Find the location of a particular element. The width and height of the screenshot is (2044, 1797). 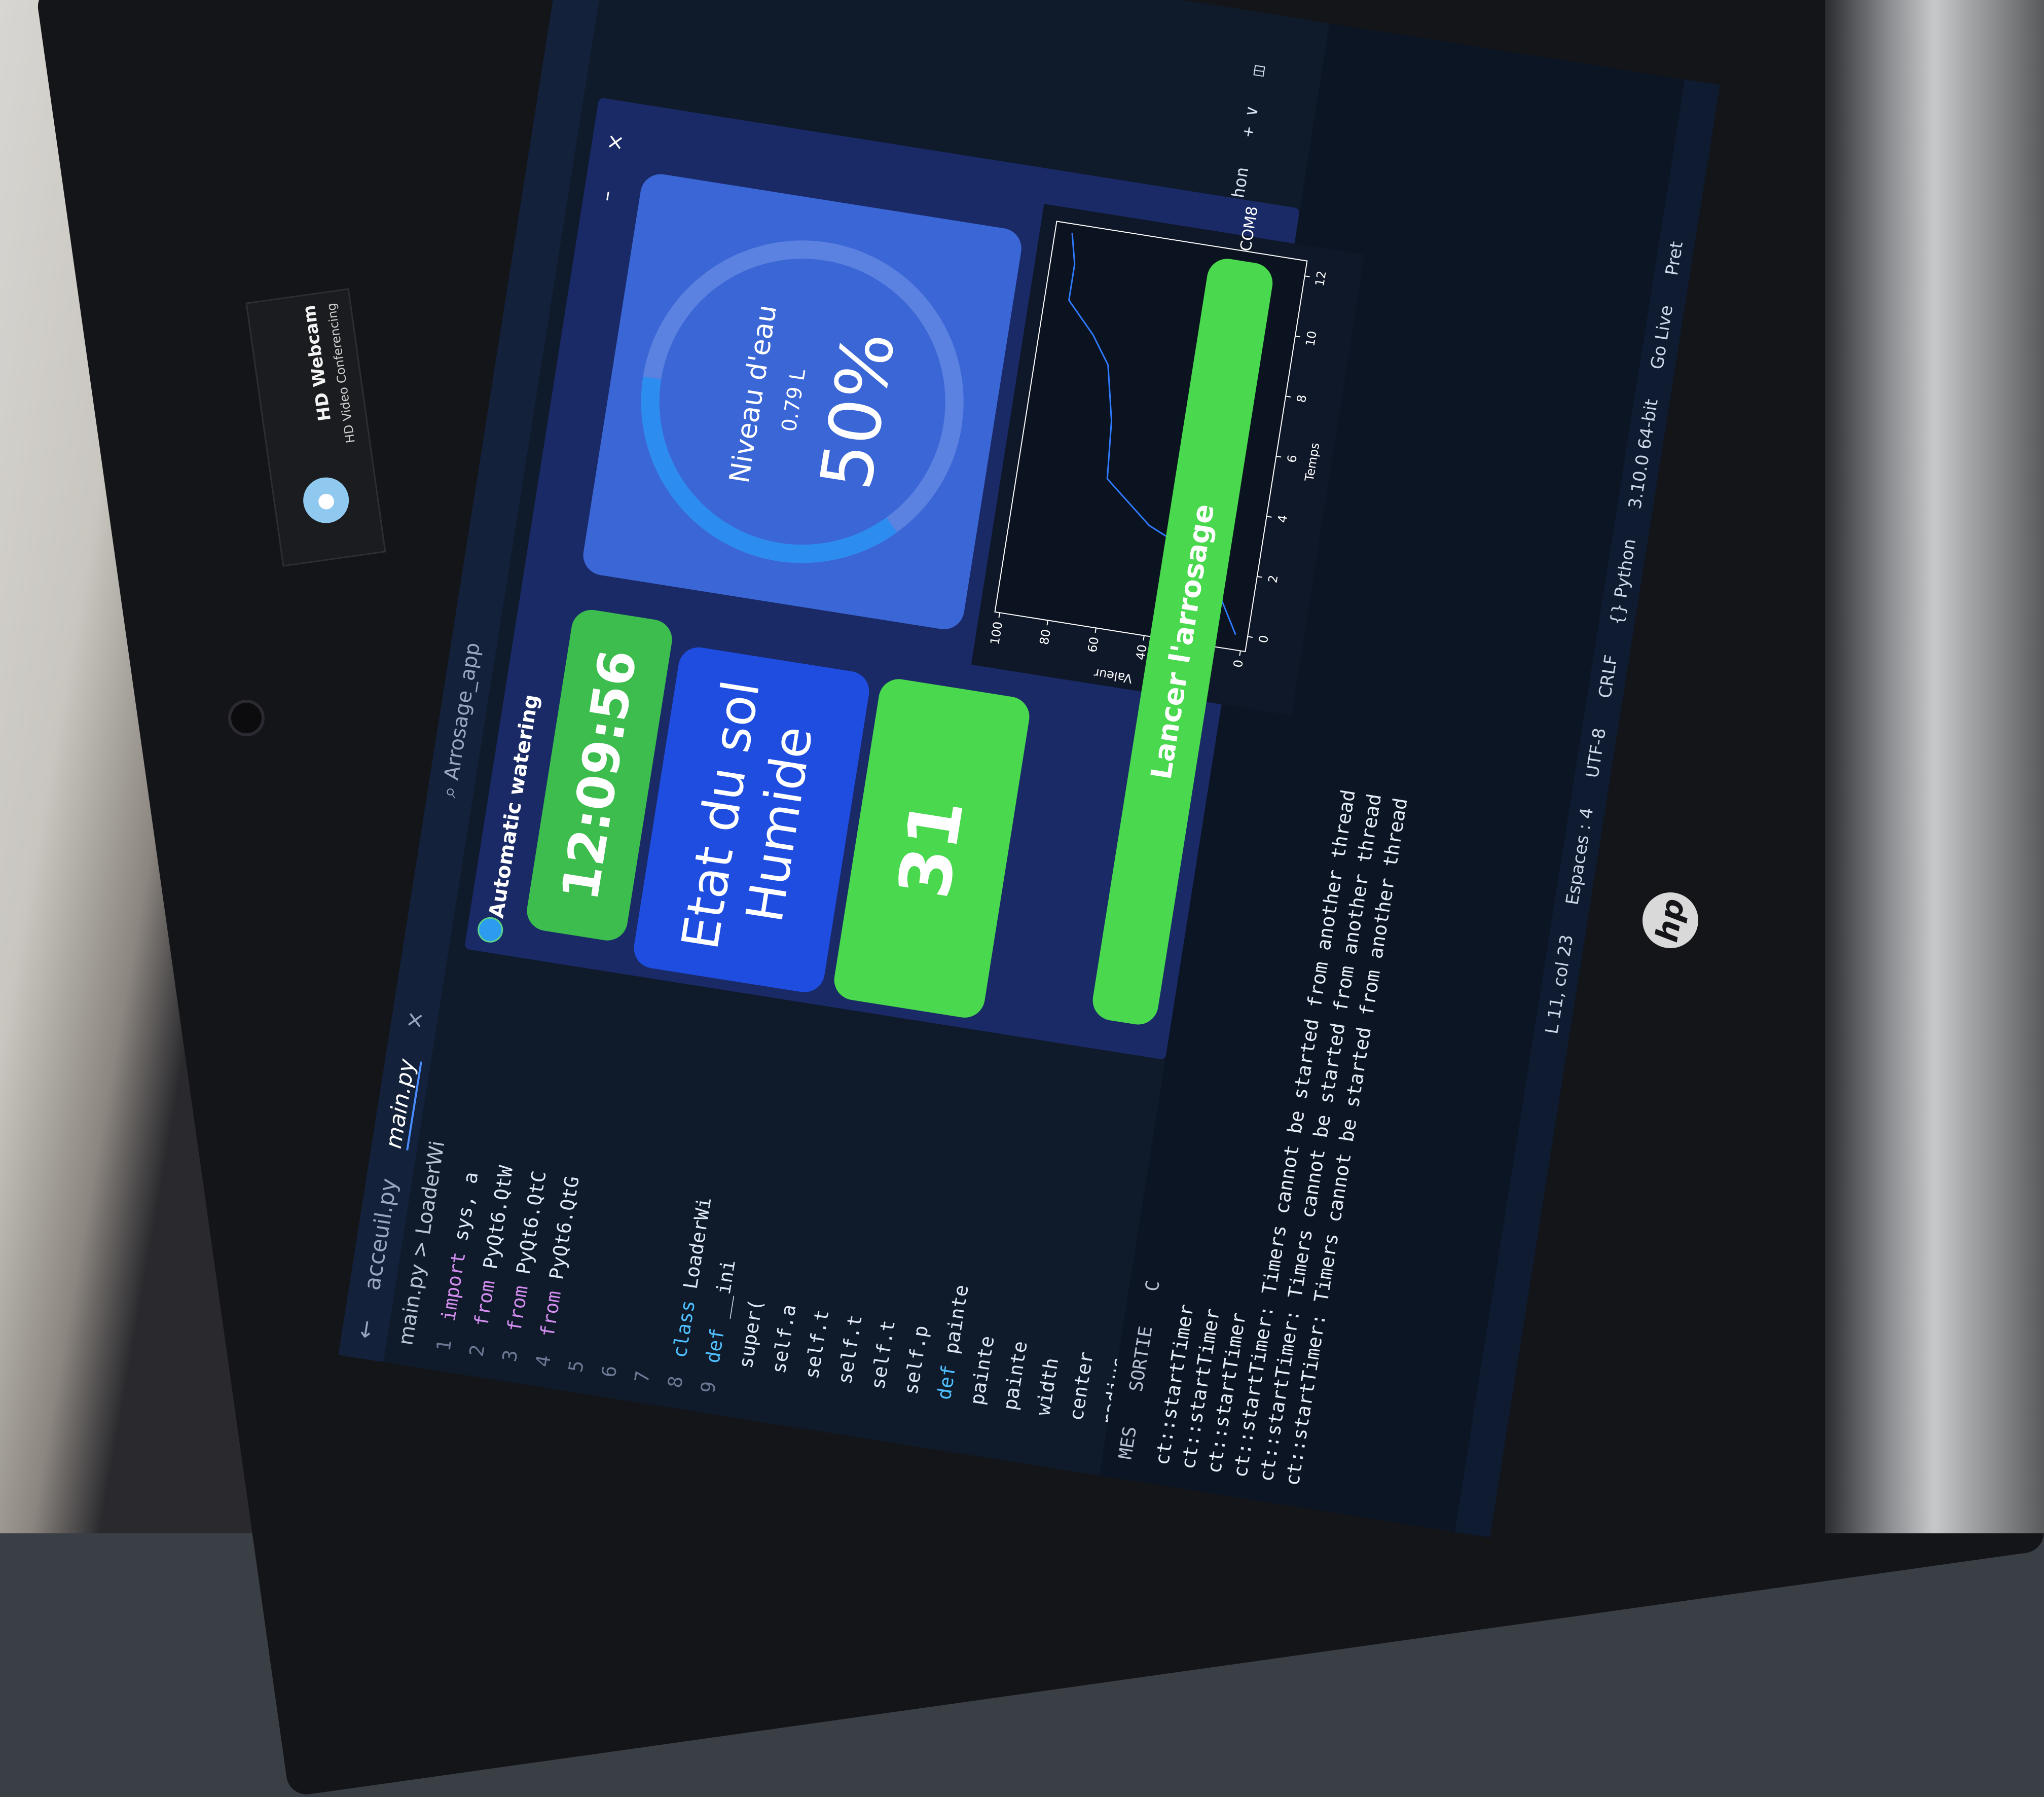

webcam-subtitle: HD Video Conferencing is located at coordinates (341, 373).